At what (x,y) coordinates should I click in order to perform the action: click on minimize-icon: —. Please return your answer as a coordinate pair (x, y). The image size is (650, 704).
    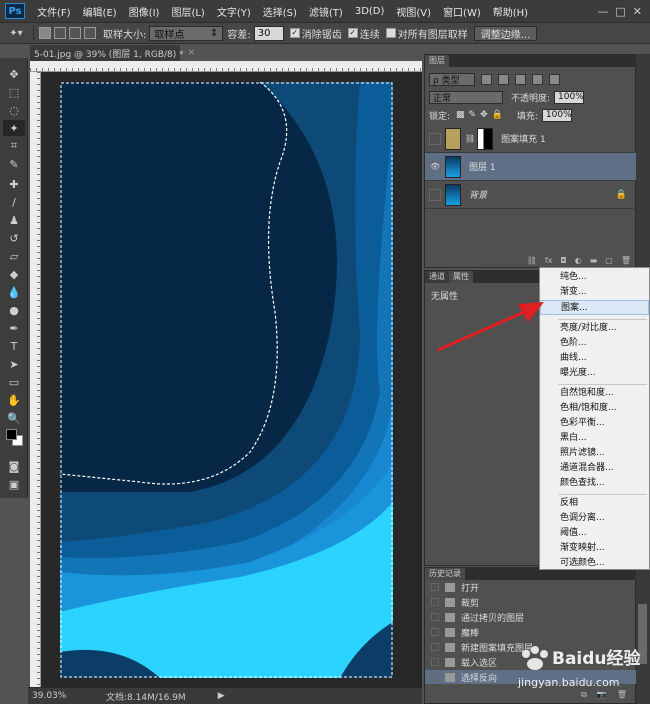
    Looking at the image, I should click on (602, 11).